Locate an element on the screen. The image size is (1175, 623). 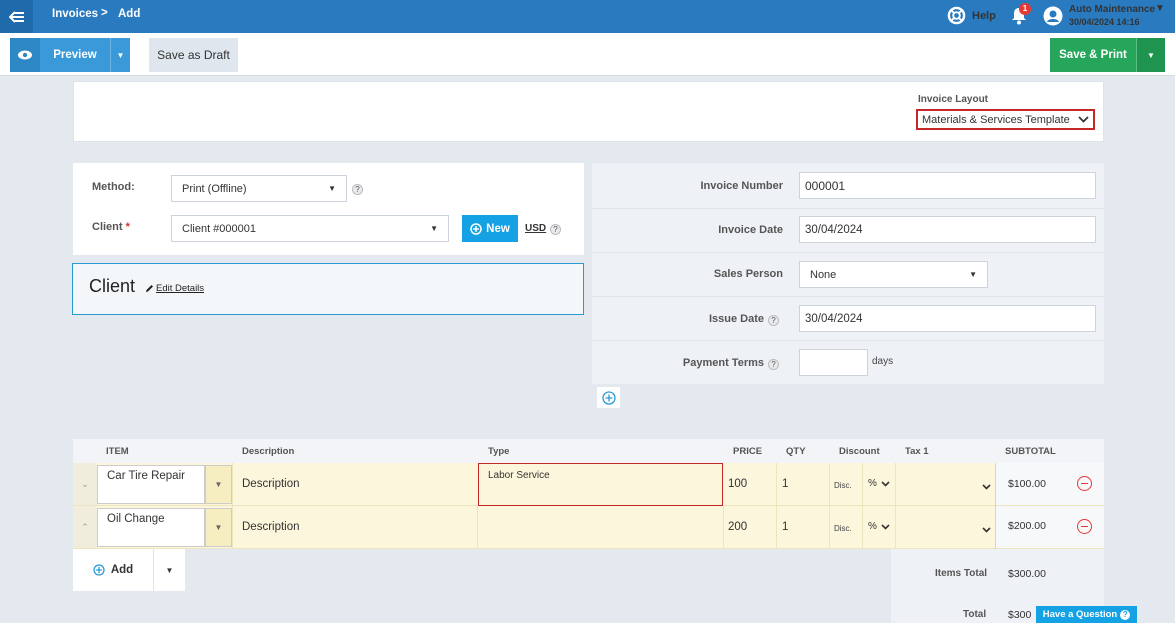
currency-link: USD is located at coordinates (535, 228).